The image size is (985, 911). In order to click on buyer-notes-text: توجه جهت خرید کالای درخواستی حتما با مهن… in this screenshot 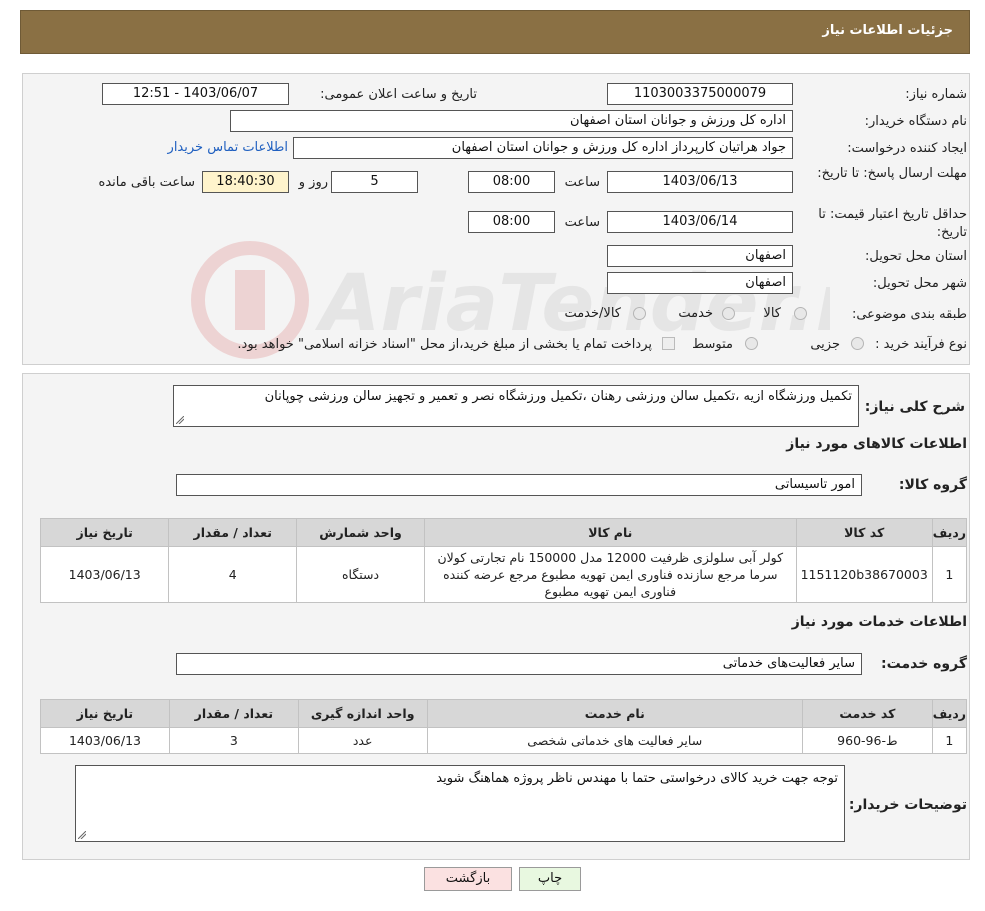, I will do `click(637, 778)`.